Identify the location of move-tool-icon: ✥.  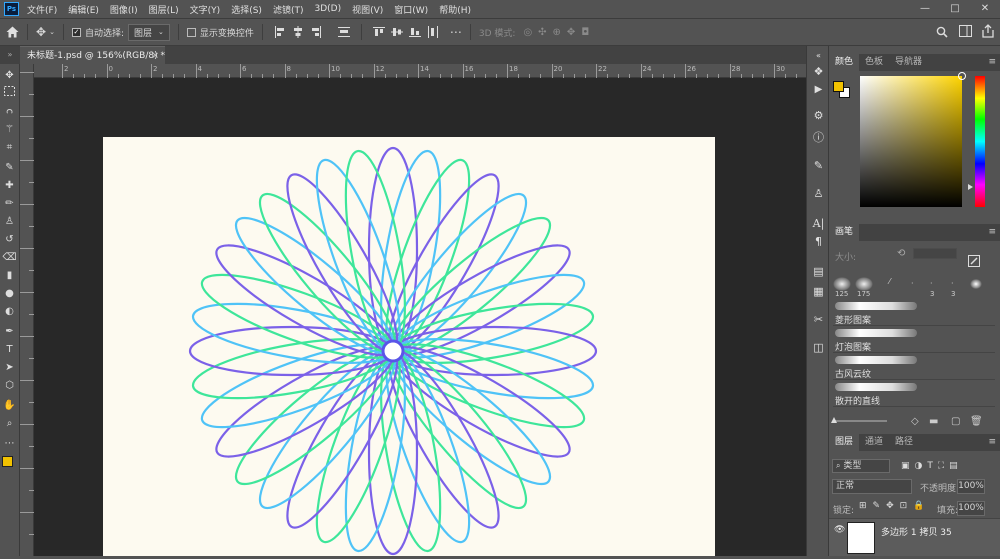
(9, 75).